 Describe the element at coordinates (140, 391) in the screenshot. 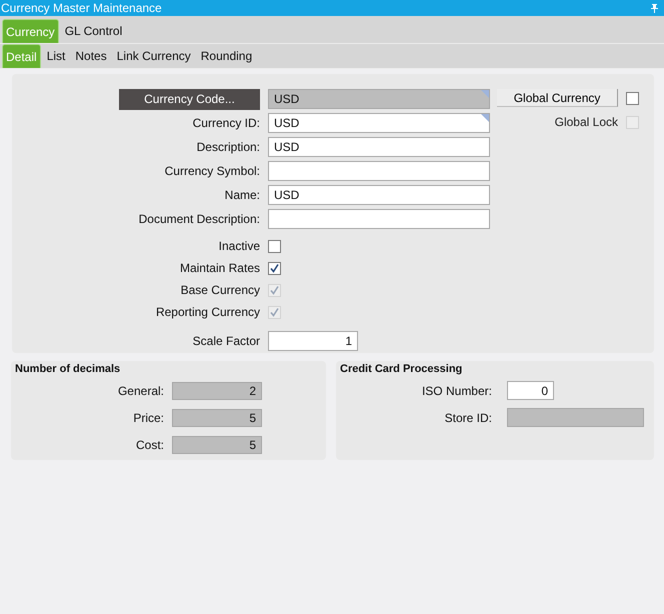

I see `field-label: General:` at that location.